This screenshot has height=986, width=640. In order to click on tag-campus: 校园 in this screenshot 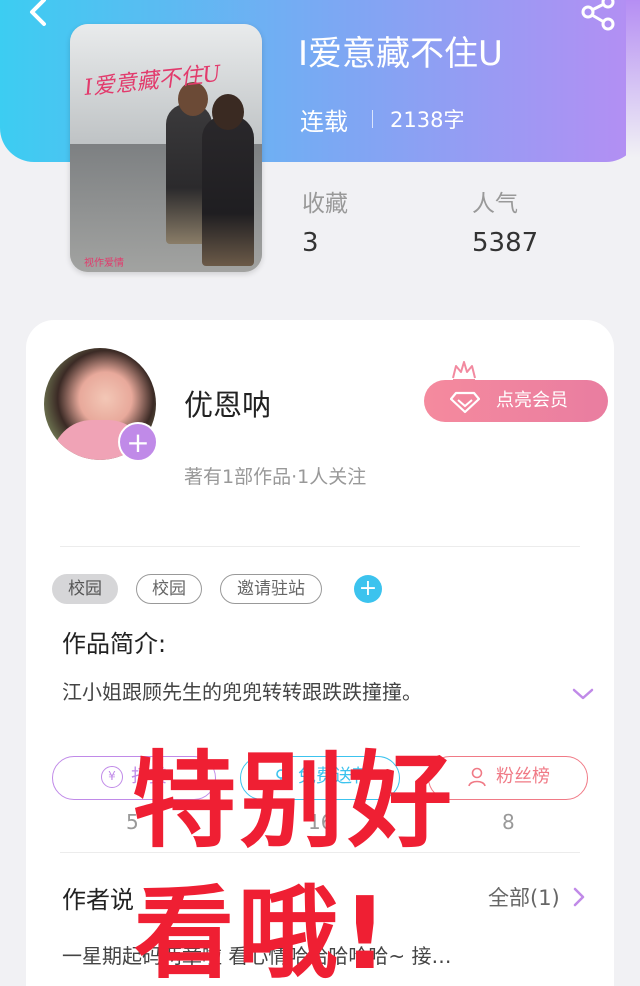, I will do `click(169, 589)`.